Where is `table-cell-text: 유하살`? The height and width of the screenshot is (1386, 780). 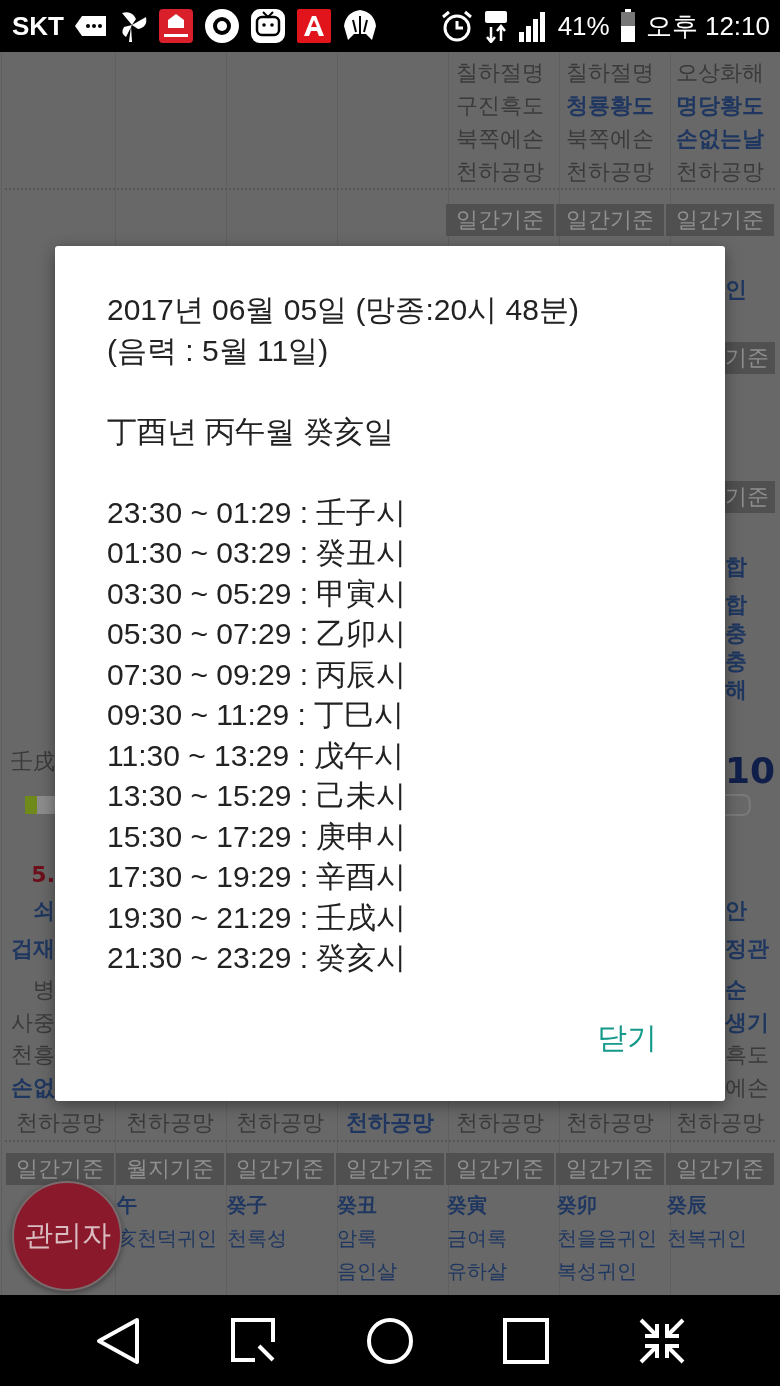
table-cell-text: 유하살 is located at coordinates (477, 1271).